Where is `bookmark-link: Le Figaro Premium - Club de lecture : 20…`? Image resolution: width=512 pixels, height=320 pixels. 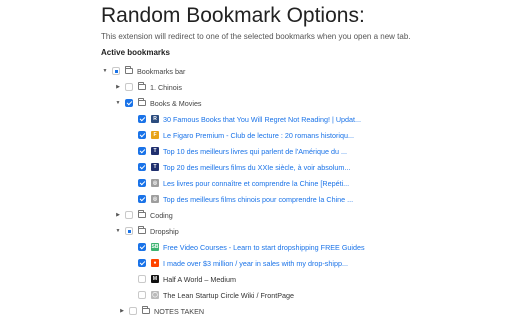
bookmark-link: Le Figaro Premium - Club de lecture : 20… is located at coordinates (258, 135).